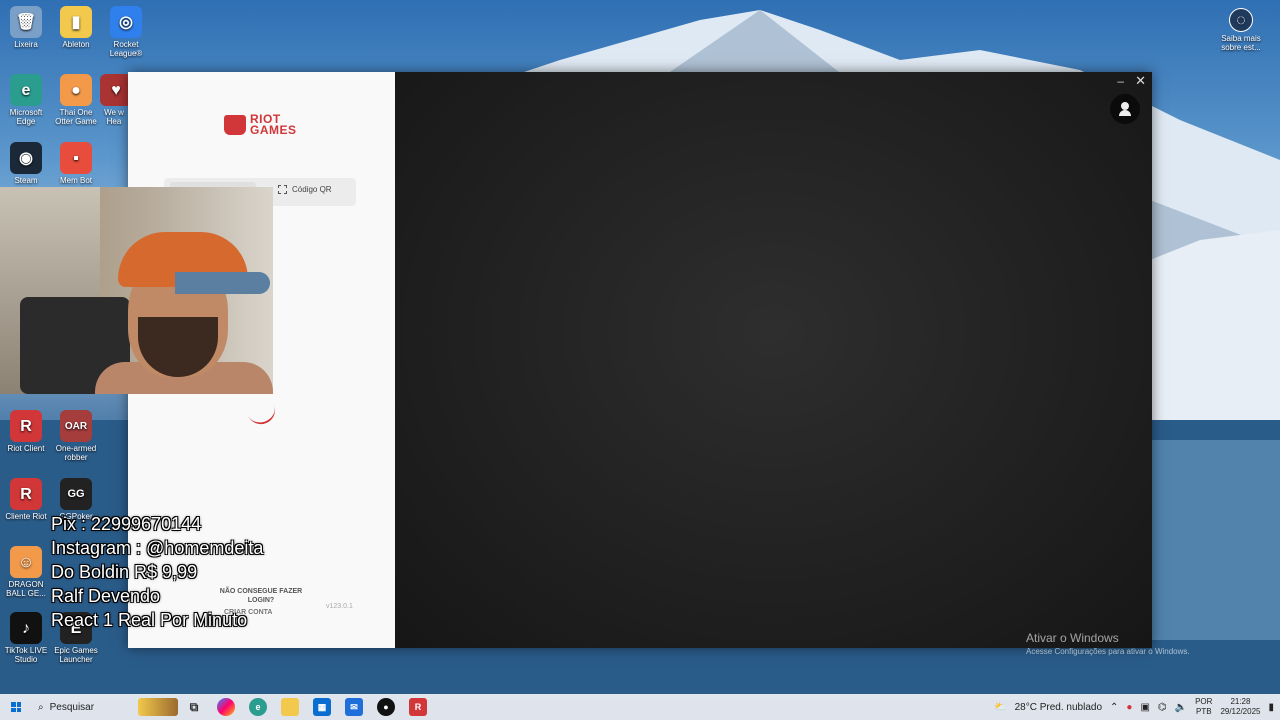  I want to click on version-label: v123.0.1, so click(339, 606).